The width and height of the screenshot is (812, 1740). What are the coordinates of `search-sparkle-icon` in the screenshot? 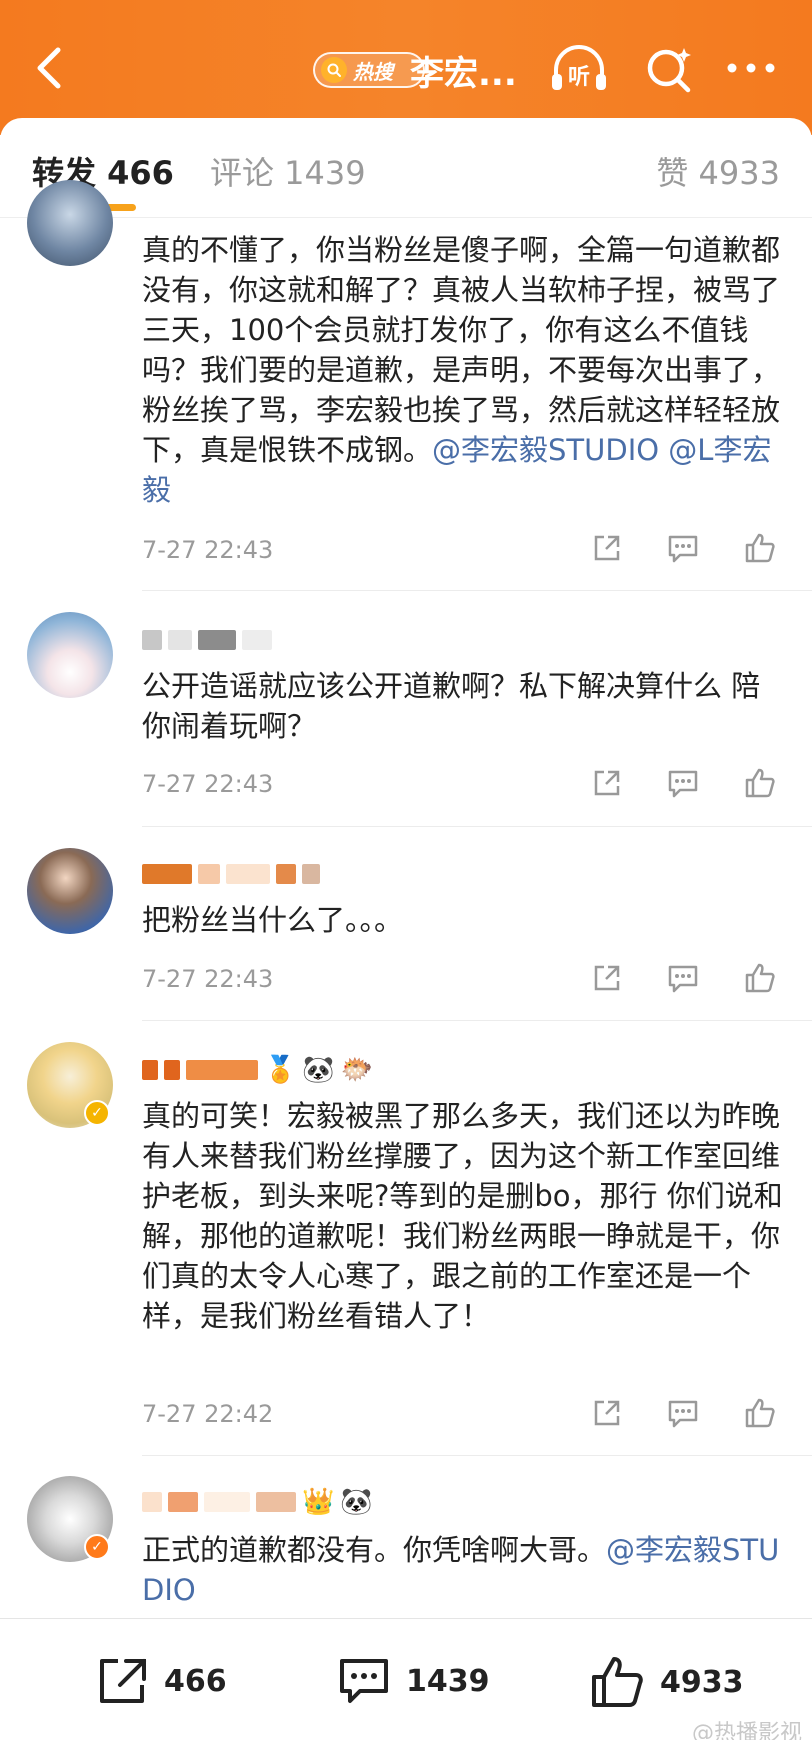 It's located at (669, 69).